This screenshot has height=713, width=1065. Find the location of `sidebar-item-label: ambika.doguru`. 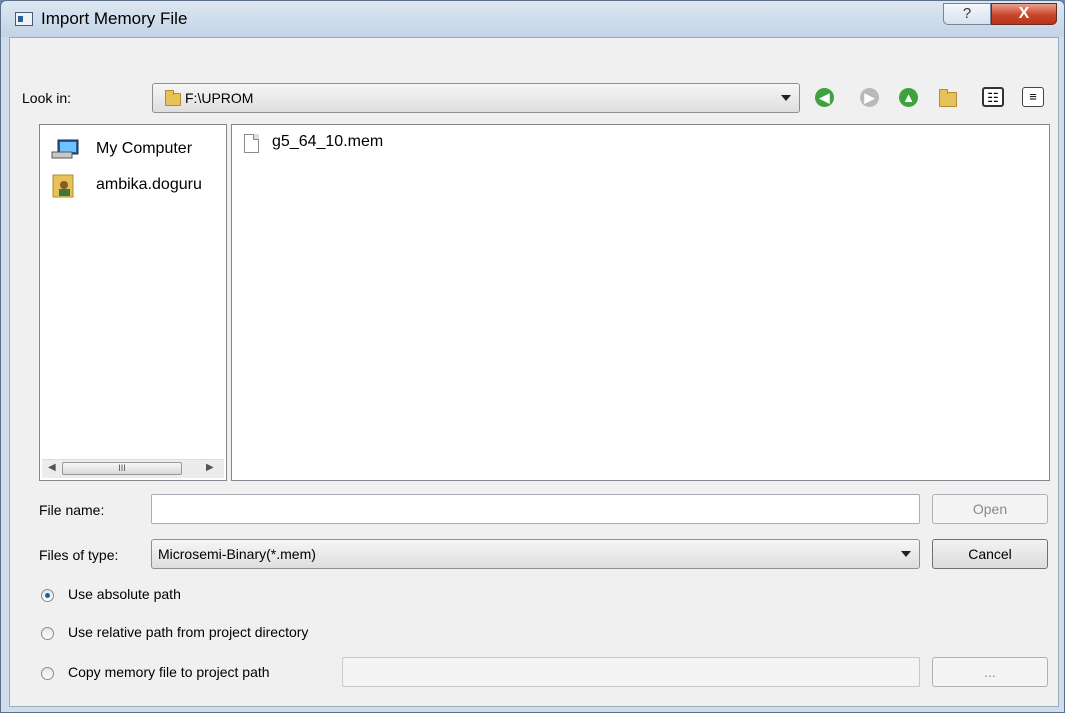

sidebar-item-label: ambika.doguru is located at coordinates (149, 184).